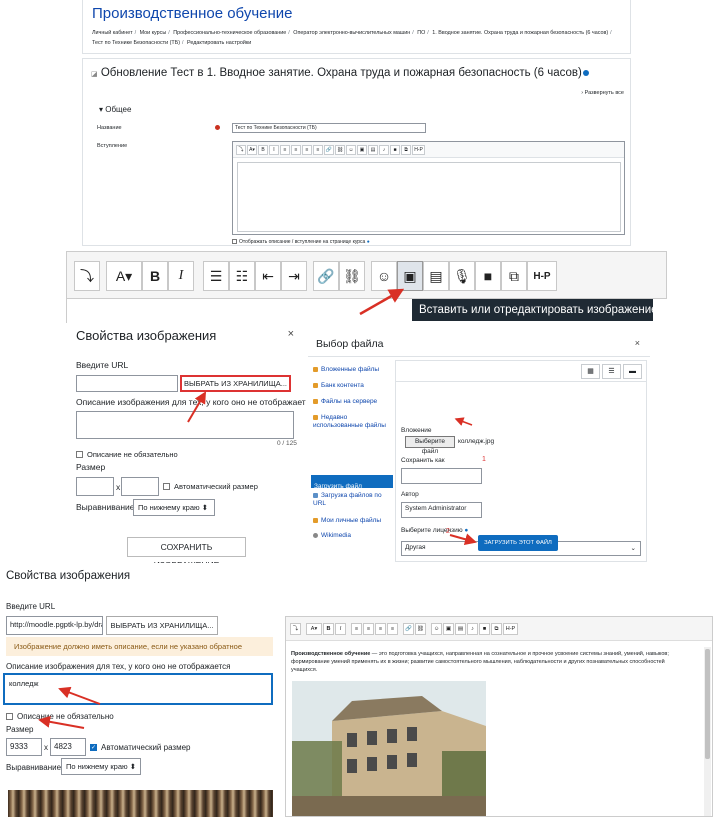 Image resolution: width=719 pixels, height=817 pixels. What do you see at coordinates (352, 422) in the screenshot?
I see `repo-recent-files: Недавно использованные файлы` at bounding box center [352, 422].